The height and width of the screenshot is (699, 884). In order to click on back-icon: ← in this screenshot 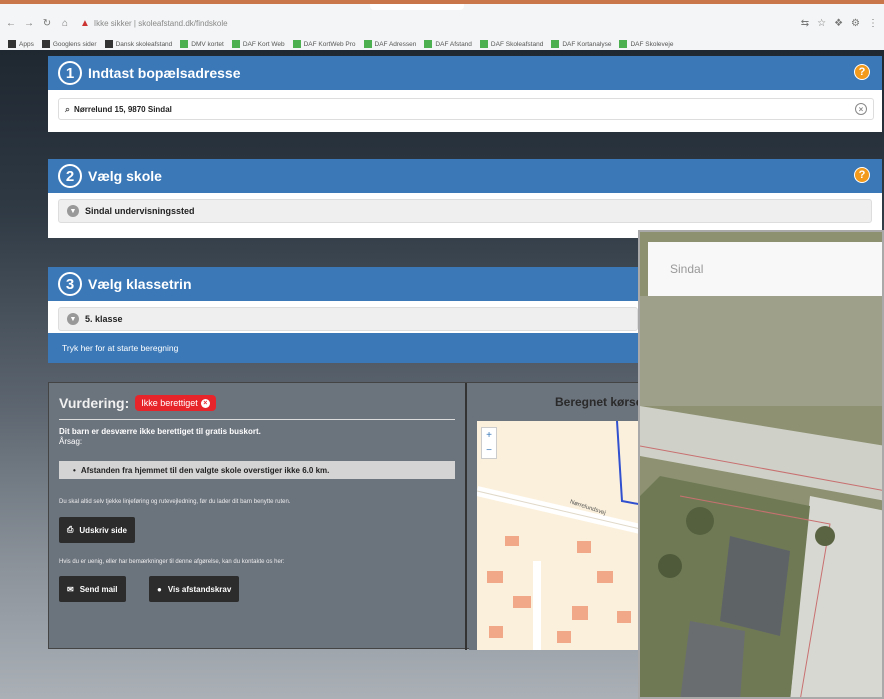, I will do `click(11, 23)`.